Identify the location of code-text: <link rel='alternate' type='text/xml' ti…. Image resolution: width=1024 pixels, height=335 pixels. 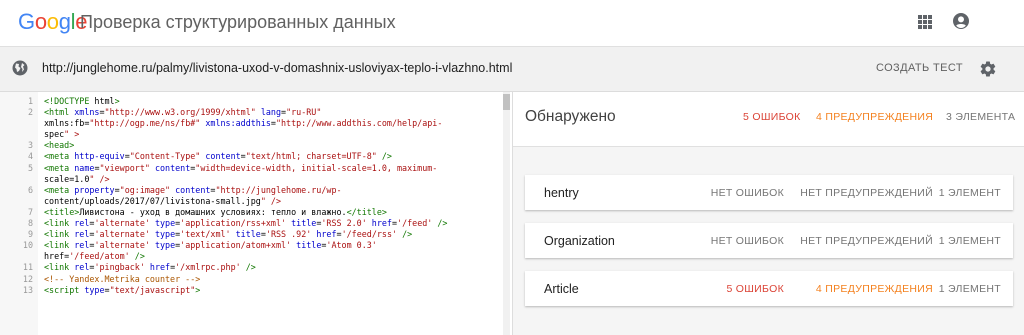
(228, 234).